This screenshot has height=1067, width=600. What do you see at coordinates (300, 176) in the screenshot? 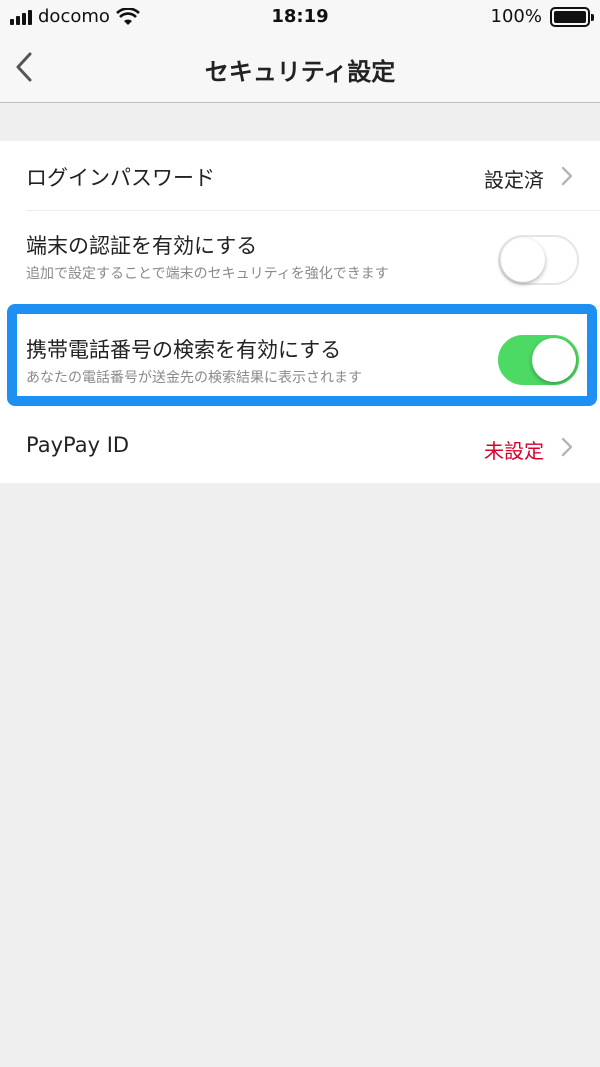
I see `login-password-row: ログインパスワード 設定済` at bounding box center [300, 176].